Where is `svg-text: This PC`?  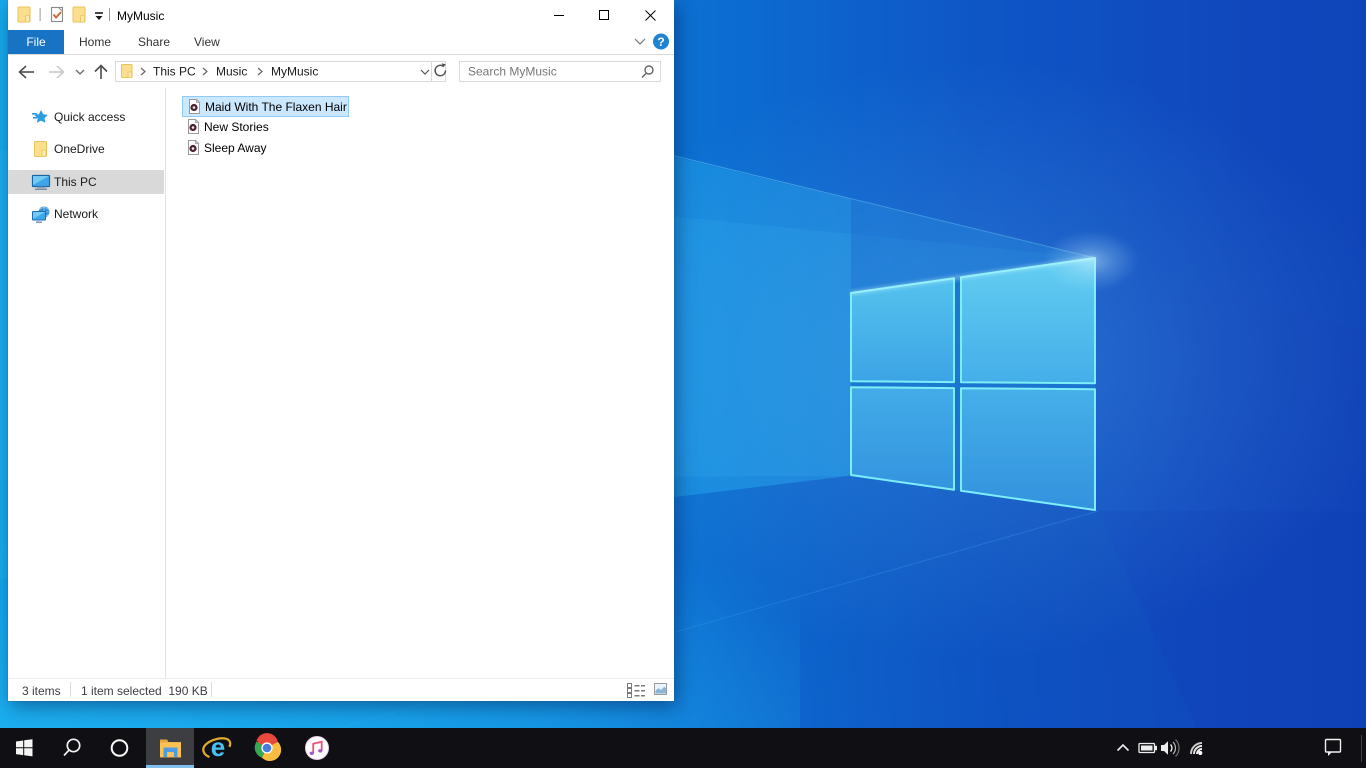 svg-text: This PC is located at coordinates (174, 72).